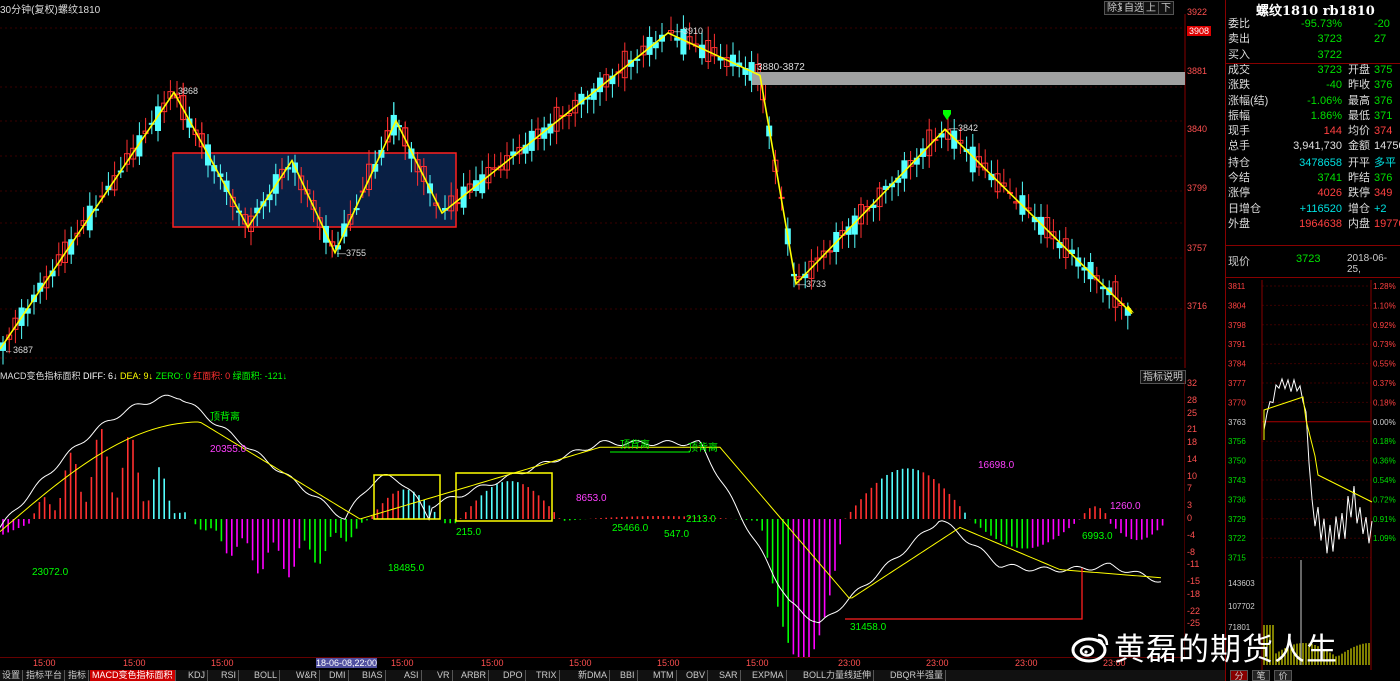  What do you see at coordinates (1248, 100) in the screenshot?
I see `quote-label: 涨幅(结)` at bounding box center [1248, 100].